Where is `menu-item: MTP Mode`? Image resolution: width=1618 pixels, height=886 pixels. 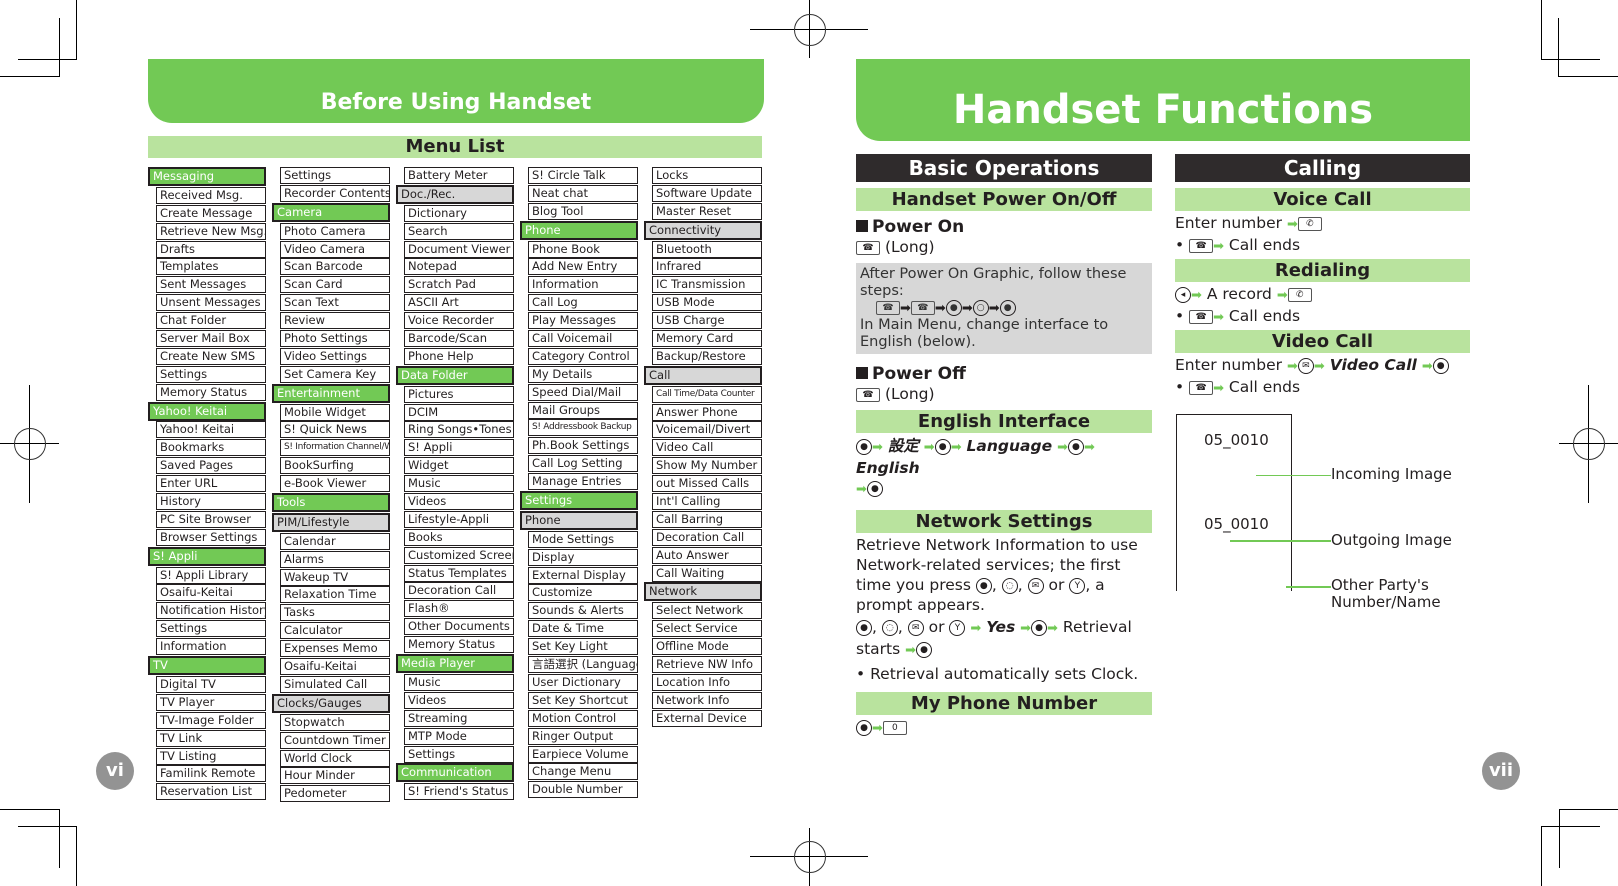 menu-item: MTP Mode is located at coordinates (459, 736).